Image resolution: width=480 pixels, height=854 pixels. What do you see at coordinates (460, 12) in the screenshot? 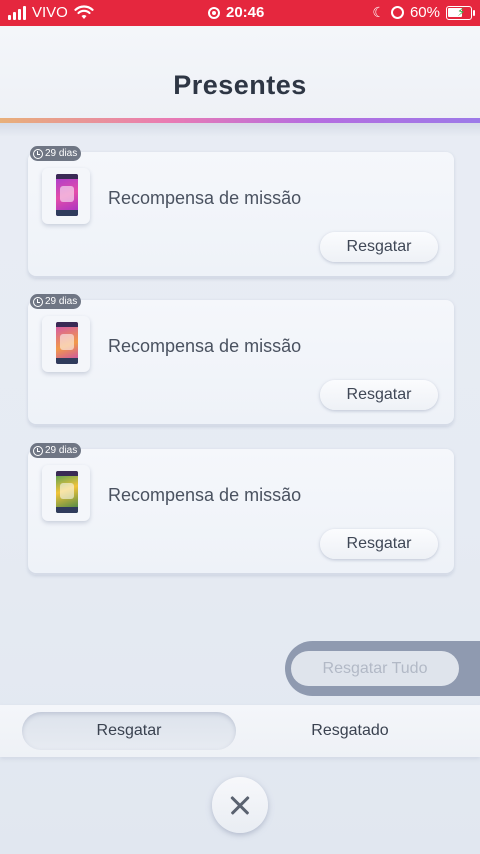
I see `battery-charging-icon: ⚡` at bounding box center [460, 12].